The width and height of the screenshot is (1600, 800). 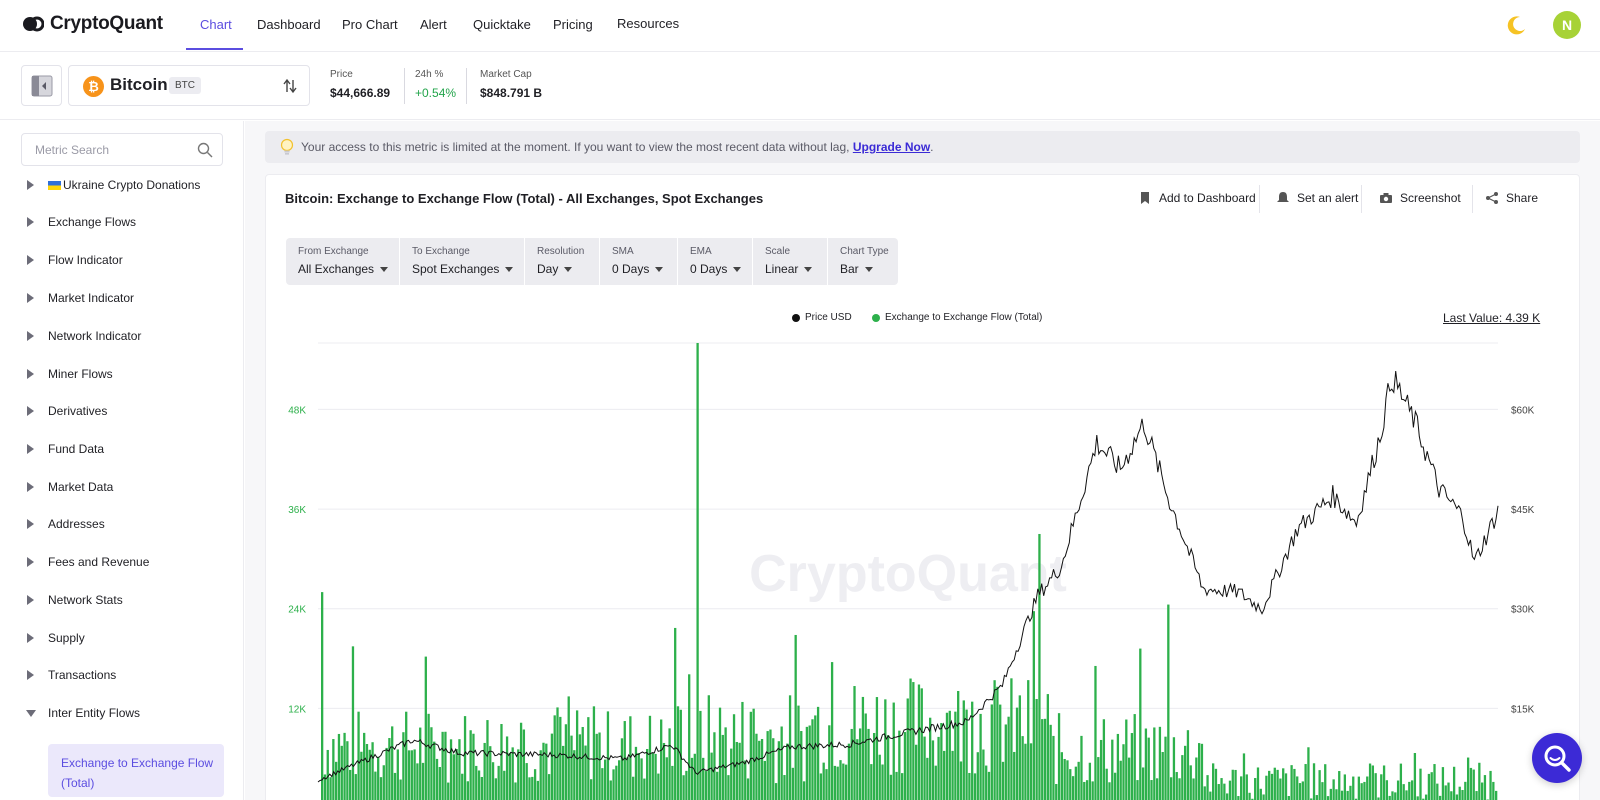 What do you see at coordinates (290, 86) in the screenshot?
I see `swap-arrows-icon` at bounding box center [290, 86].